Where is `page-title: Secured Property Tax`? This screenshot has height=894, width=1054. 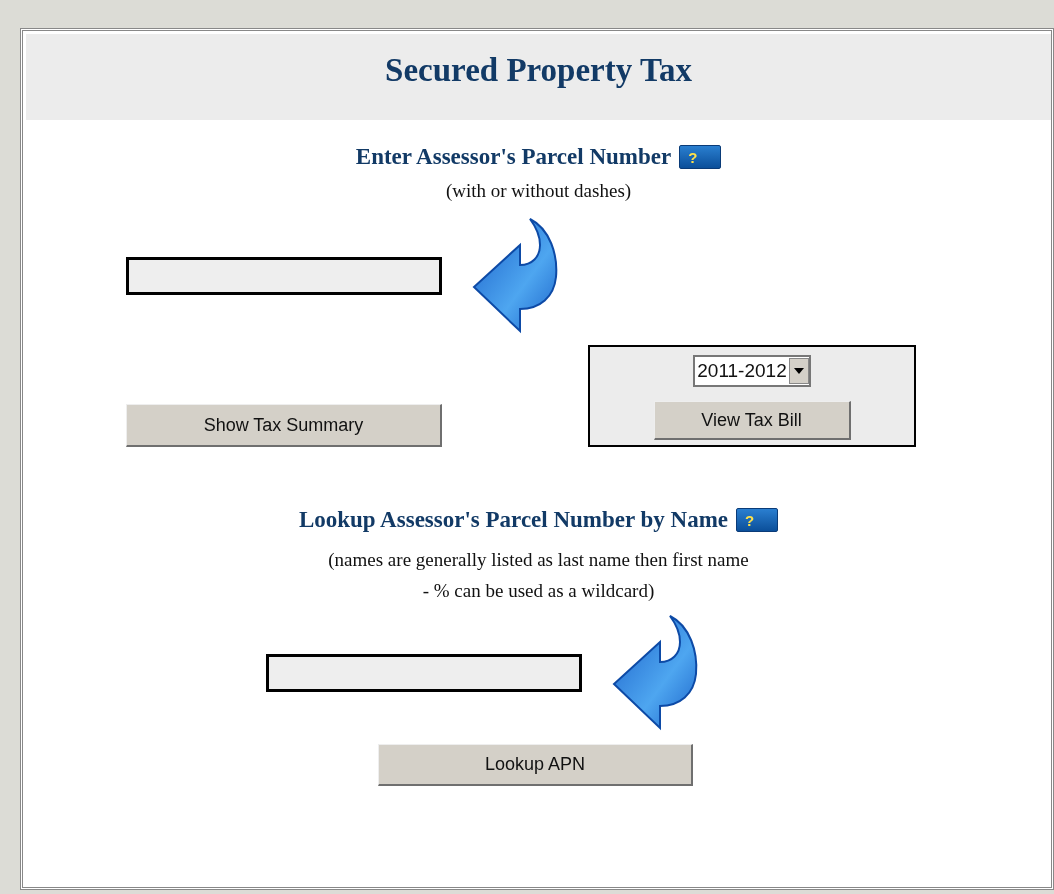 page-title: Secured Property Tax is located at coordinates (538, 71).